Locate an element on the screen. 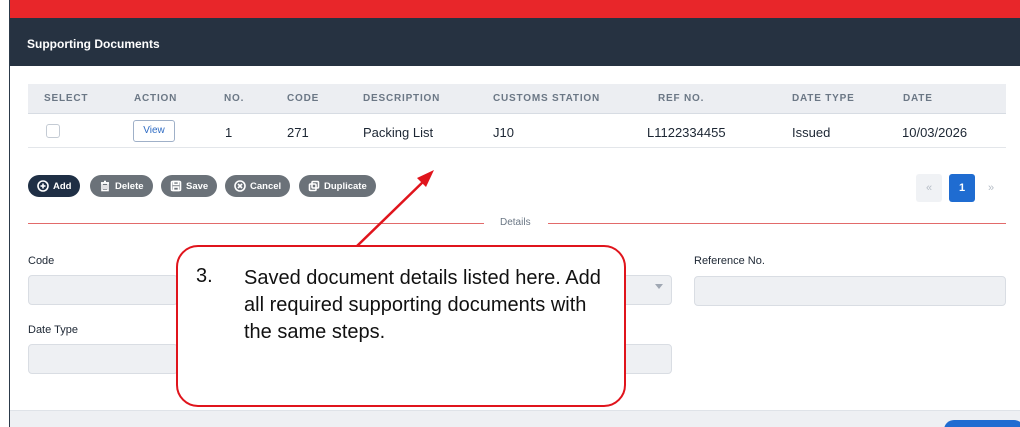  copy-icon is located at coordinates (314, 186).